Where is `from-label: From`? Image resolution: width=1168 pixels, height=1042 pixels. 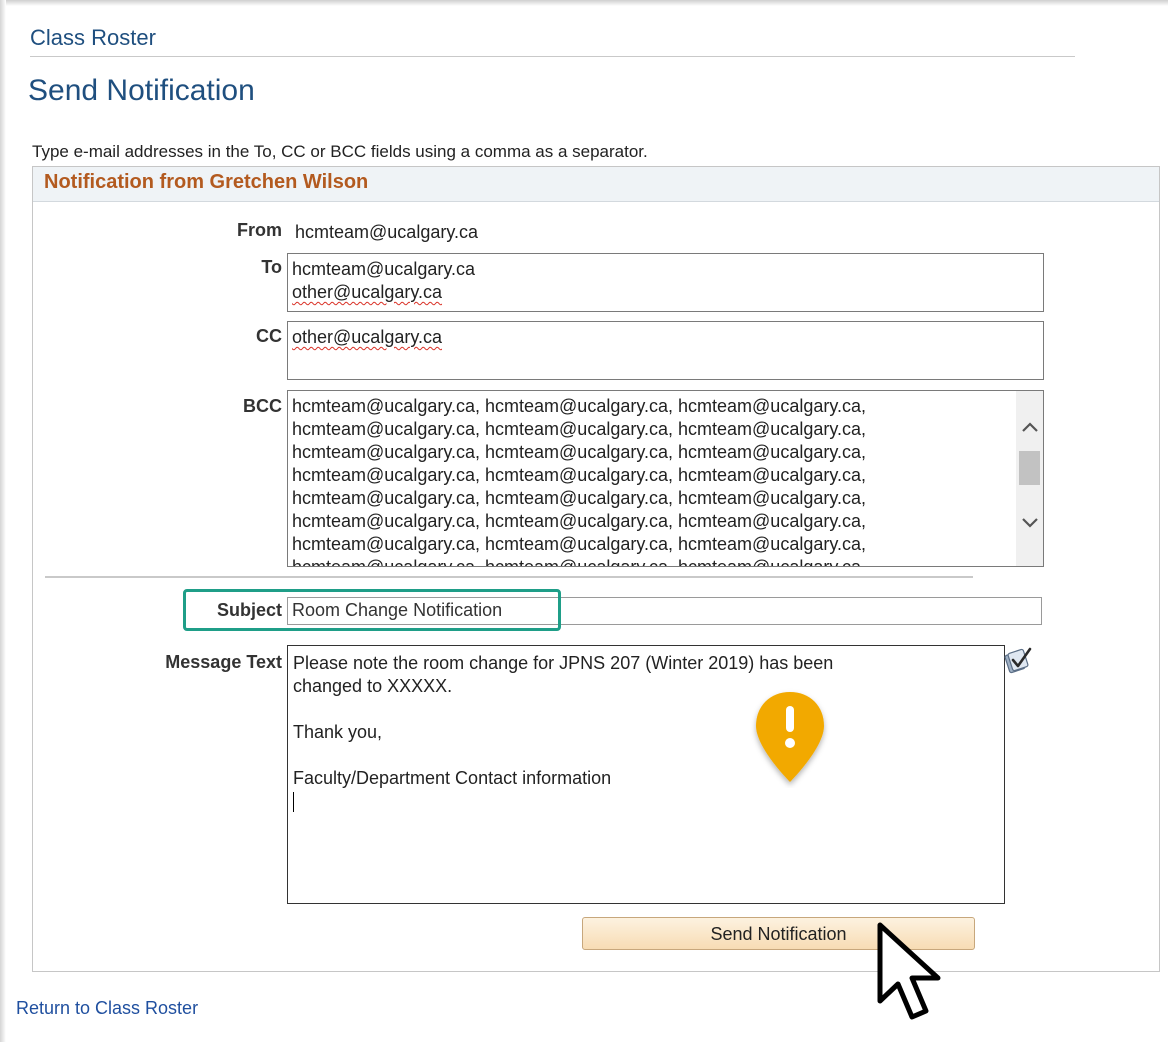
from-label: From is located at coordinates (259, 230).